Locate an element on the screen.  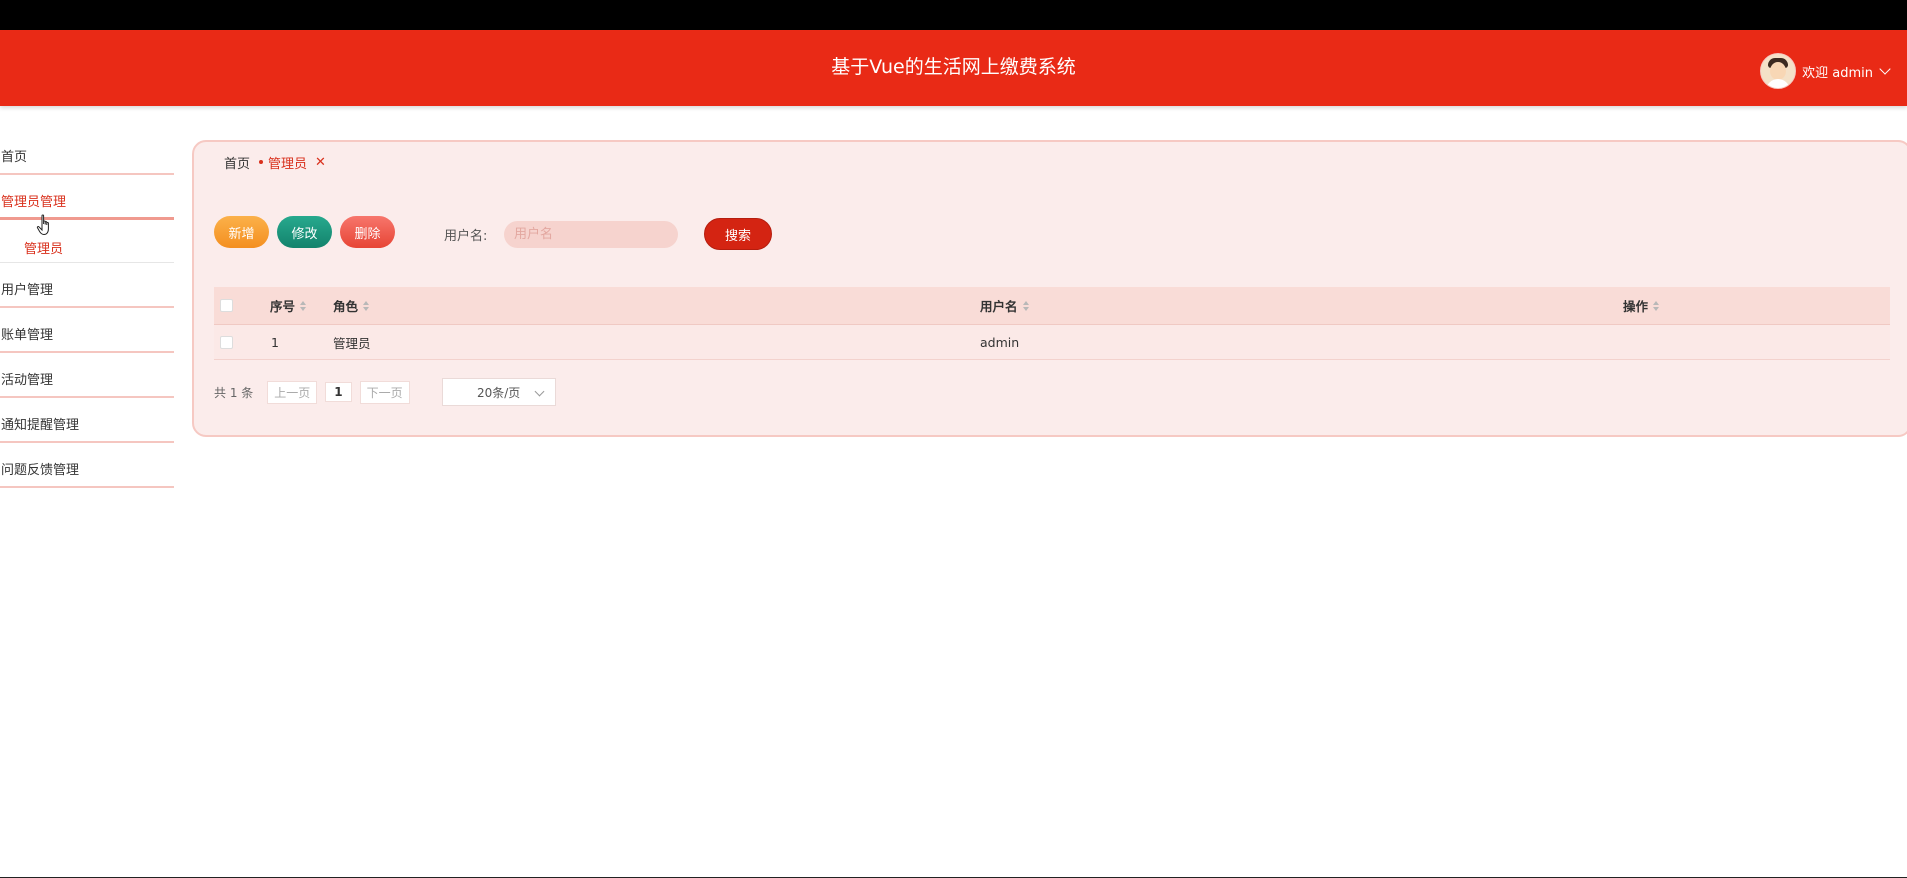
tab-bar: 首页 管理员 ✕ is located at coordinates (275, 162).